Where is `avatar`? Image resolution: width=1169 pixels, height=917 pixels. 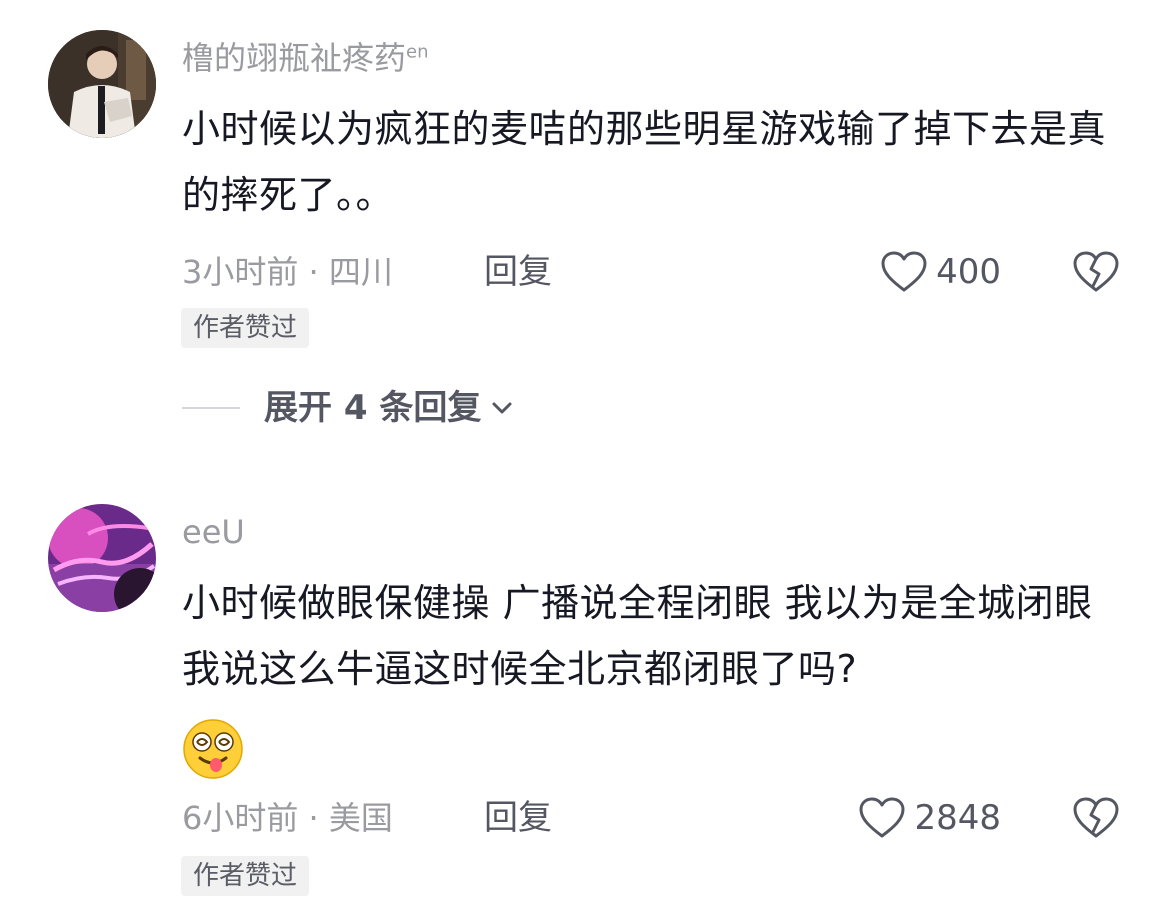 avatar is located at coordinates (102, 558).